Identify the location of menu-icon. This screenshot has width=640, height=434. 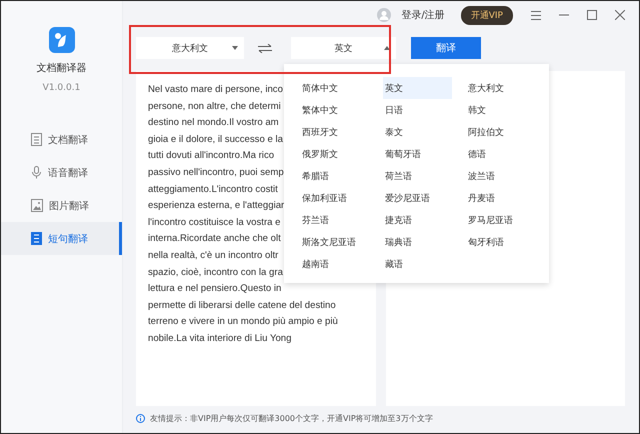
(536, 15).